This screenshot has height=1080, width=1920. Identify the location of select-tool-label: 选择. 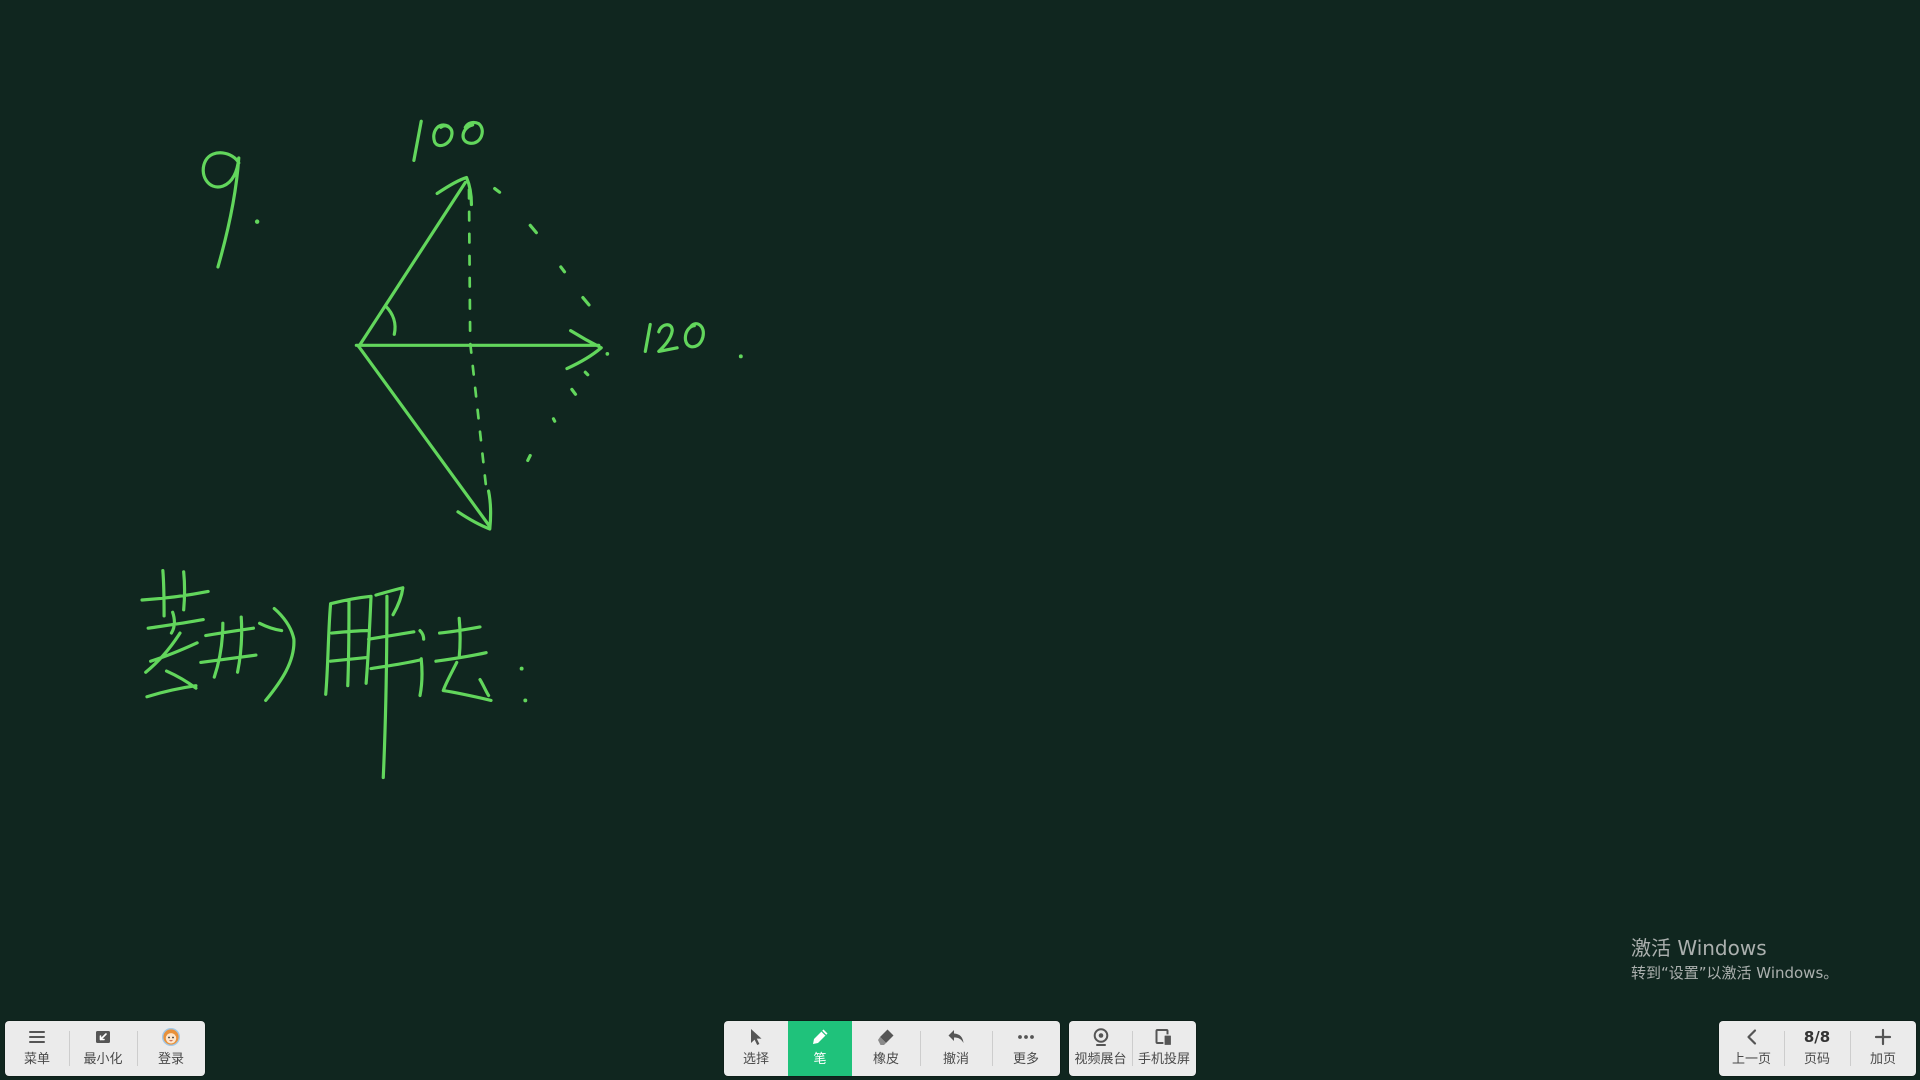
(755, 1059).